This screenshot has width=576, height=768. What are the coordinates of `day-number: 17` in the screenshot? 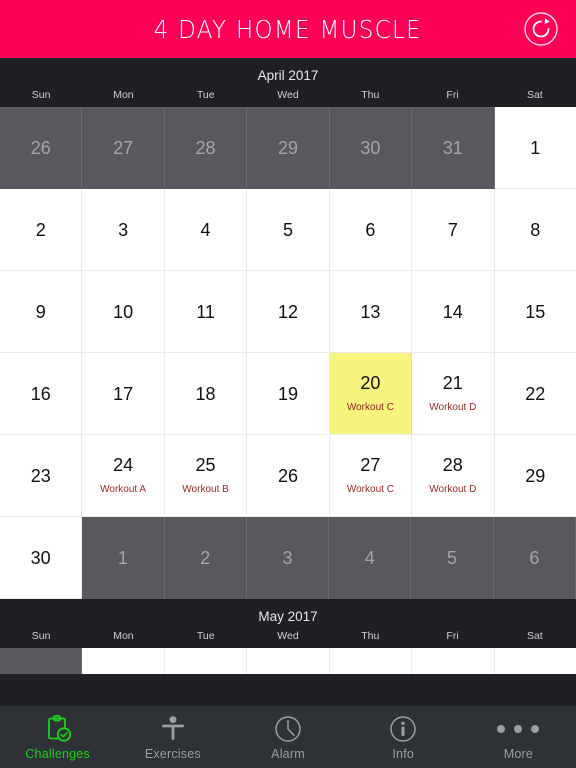 It's located at (123, 393).